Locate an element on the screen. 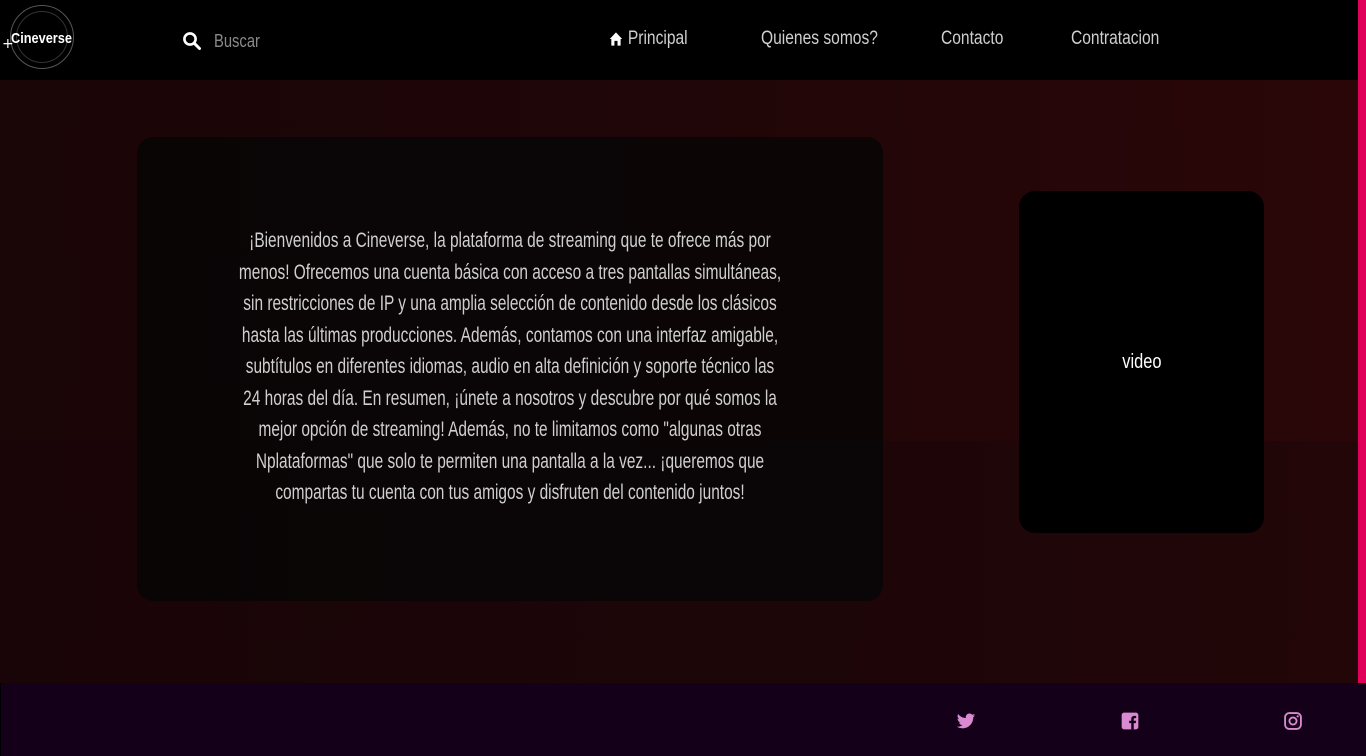 The width and height of the screenshot is (1366, 756). search-input is located at coordinates (296, 41).